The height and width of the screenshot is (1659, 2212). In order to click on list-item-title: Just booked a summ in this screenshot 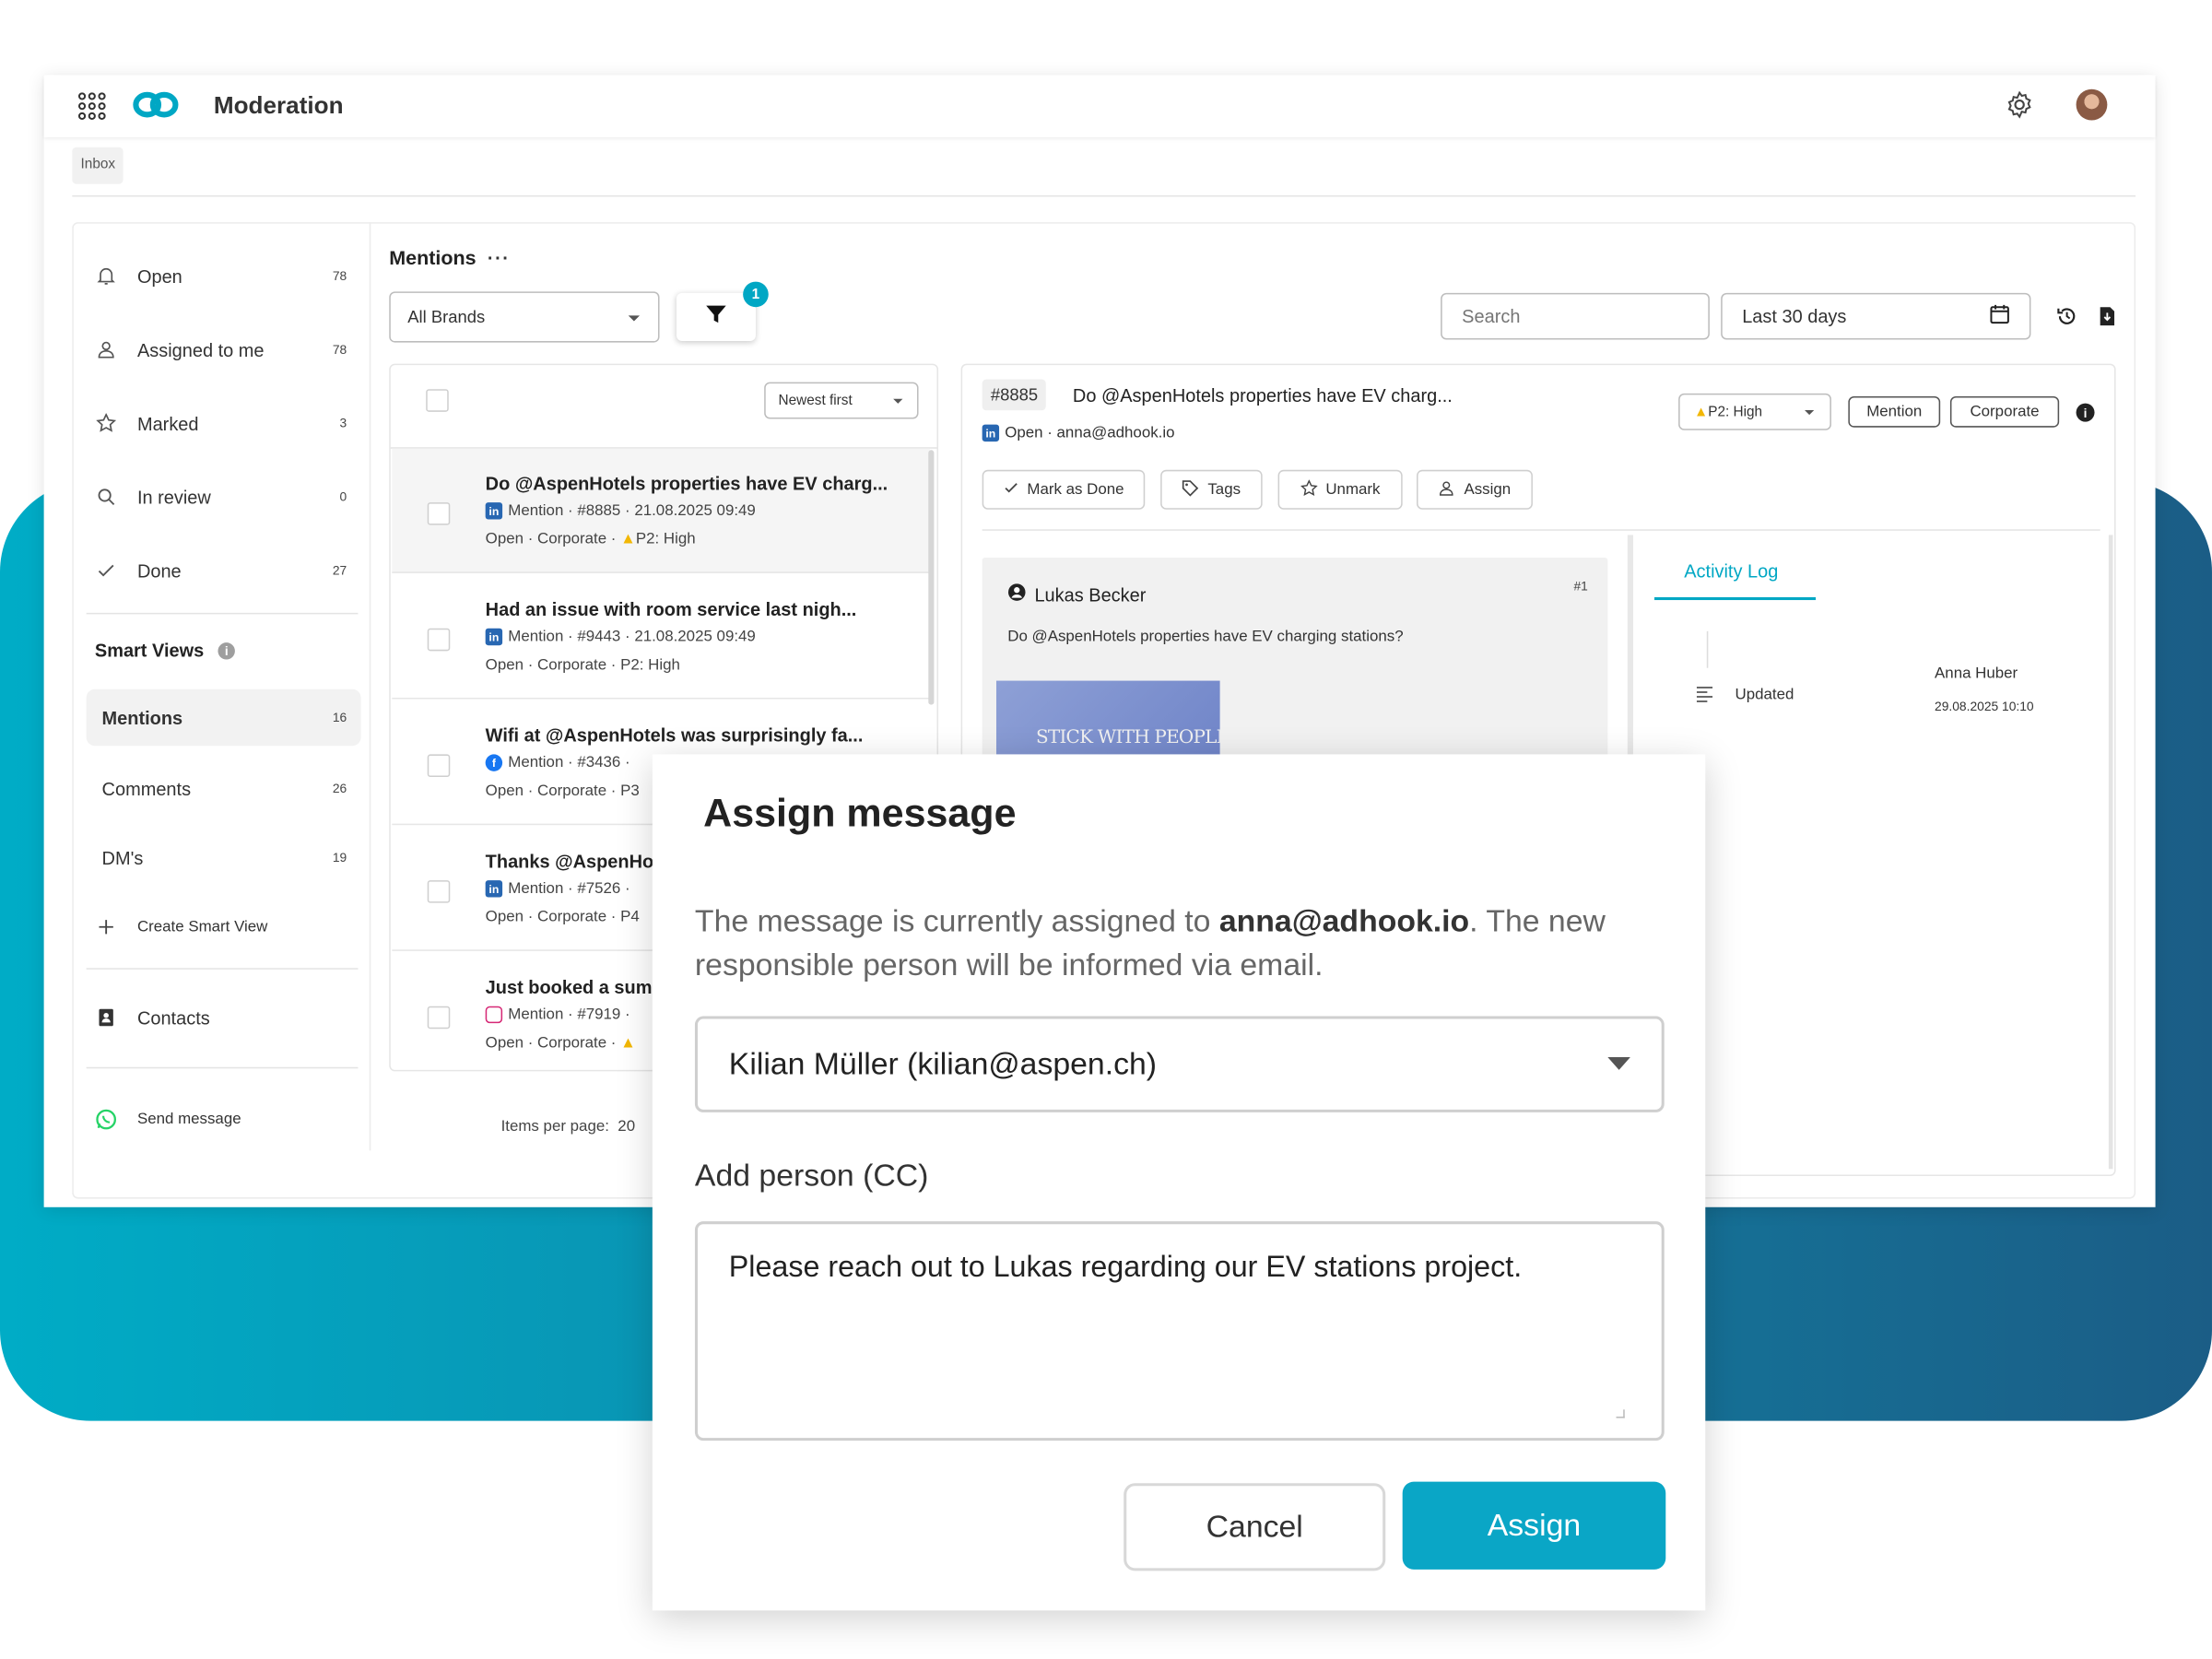, I will do `click(577, 987)`.